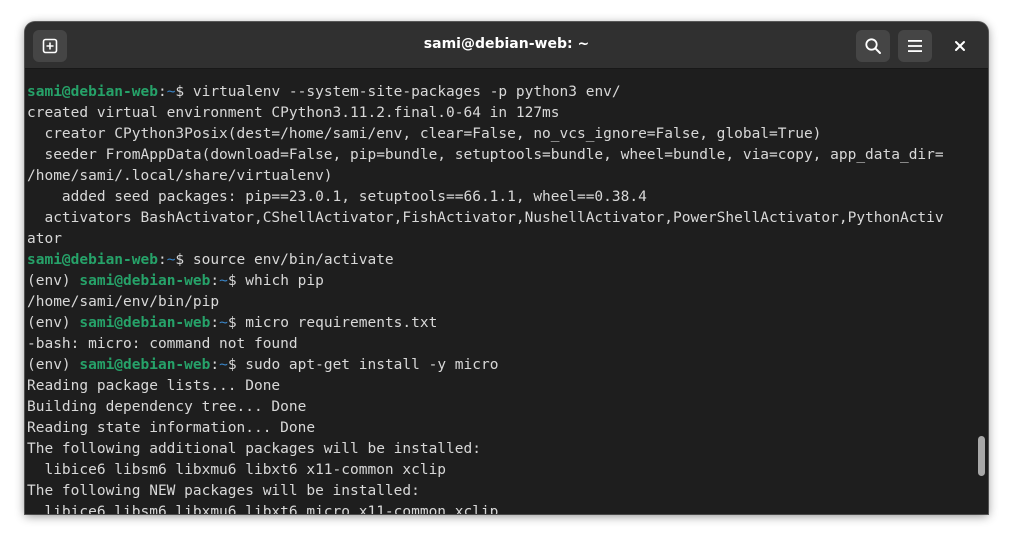 This screenshot has height=542, width=1013. Describe the element at coordinates (485, 302) in the screenshot. I see `terminal-line: /home/sami/env/bin/pip` at that location.